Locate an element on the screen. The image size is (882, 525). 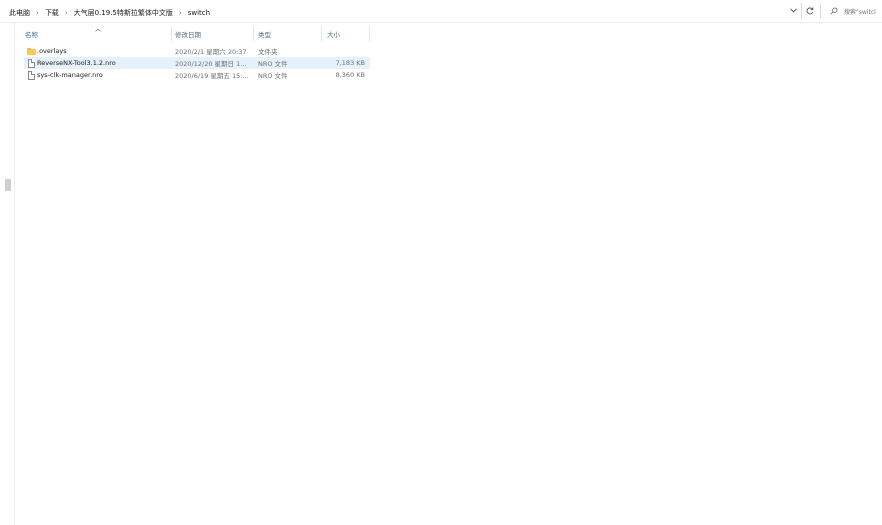
column-header-date: 修改日期 is located at coordinates (215, 34).